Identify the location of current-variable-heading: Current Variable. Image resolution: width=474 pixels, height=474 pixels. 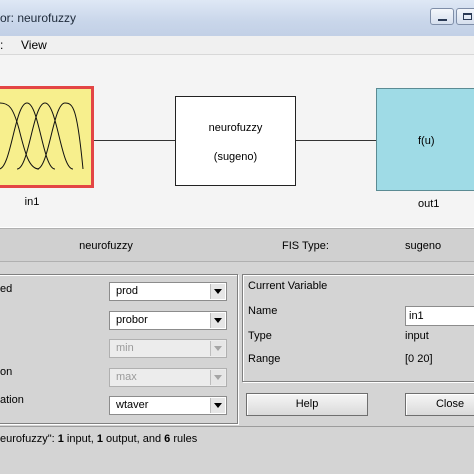
(288, 286).